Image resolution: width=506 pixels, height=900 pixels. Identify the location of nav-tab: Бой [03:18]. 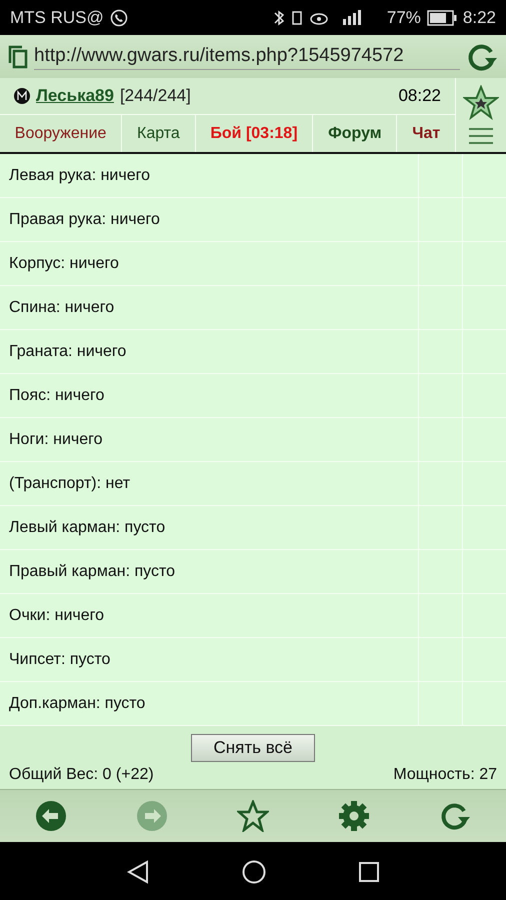
(253, 133).